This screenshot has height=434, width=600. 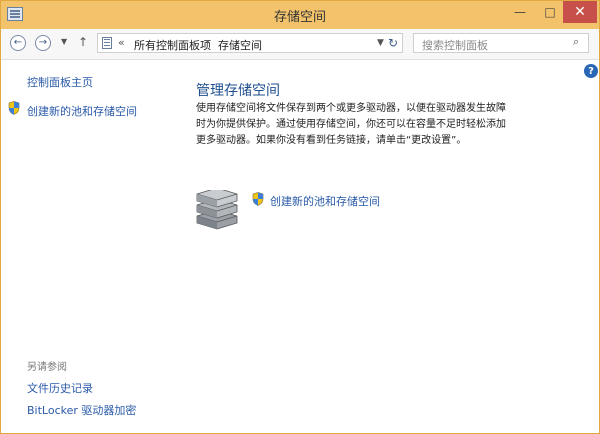 I want to click on search-icon: ⌕, so click(x=576, y=42).